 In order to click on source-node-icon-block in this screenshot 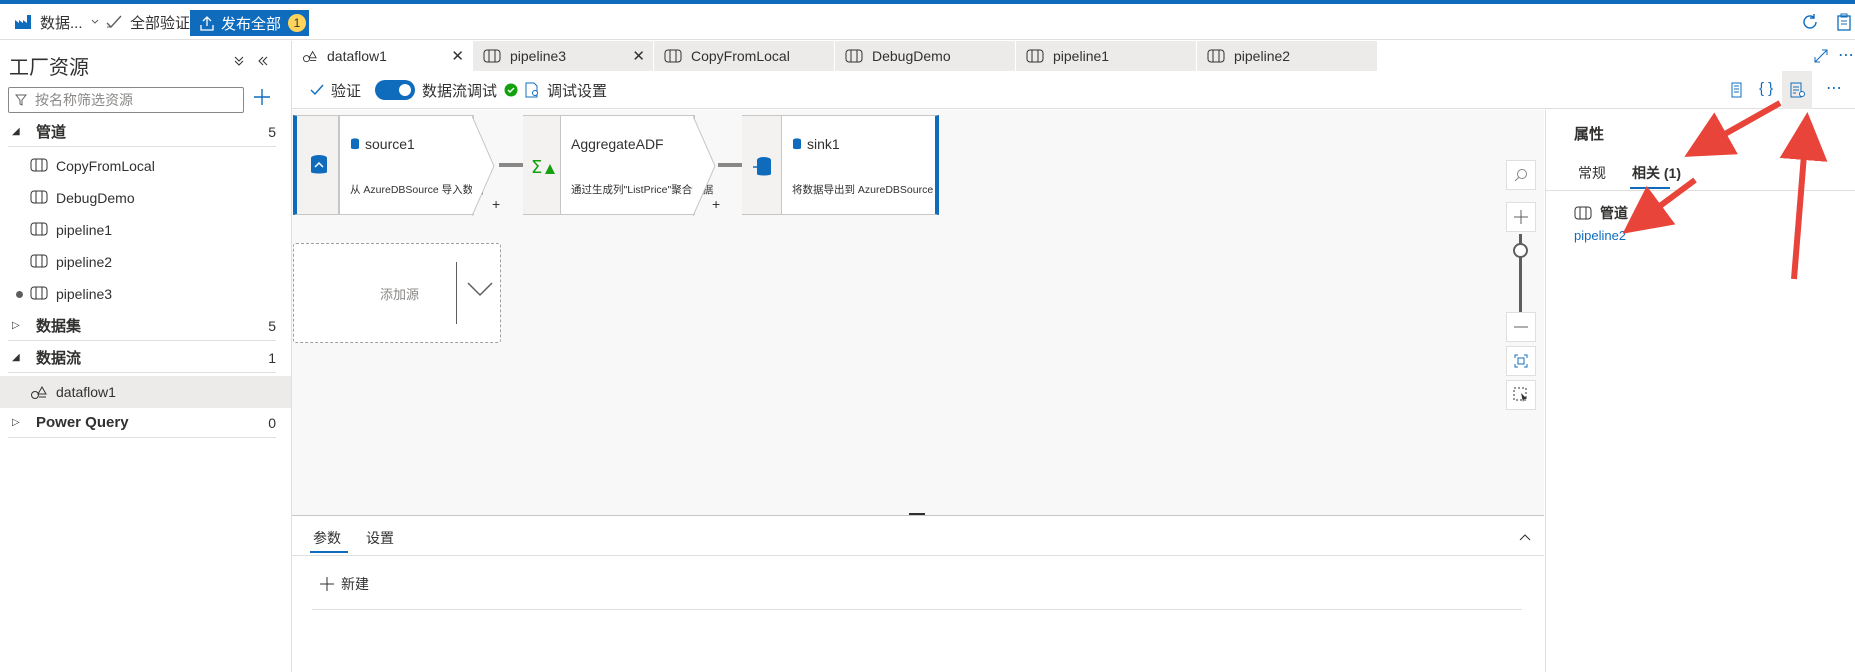, I will do `click(316, 165)`.